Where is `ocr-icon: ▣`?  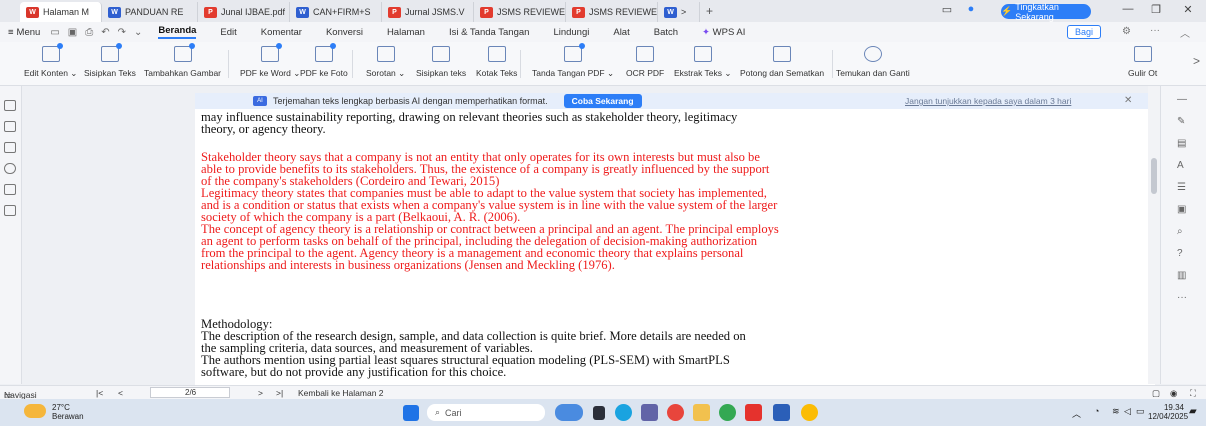
ocr-icon: ▣ is located at coordinates (1181, 209).